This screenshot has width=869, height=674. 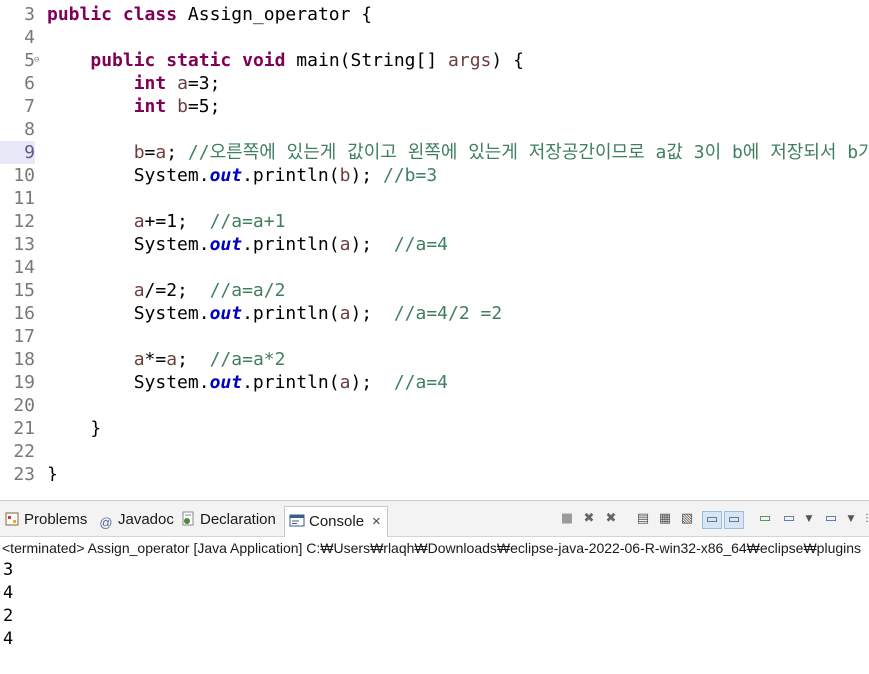 I want to click on clear-console-icon: ▤, so click(x=643, y=519).